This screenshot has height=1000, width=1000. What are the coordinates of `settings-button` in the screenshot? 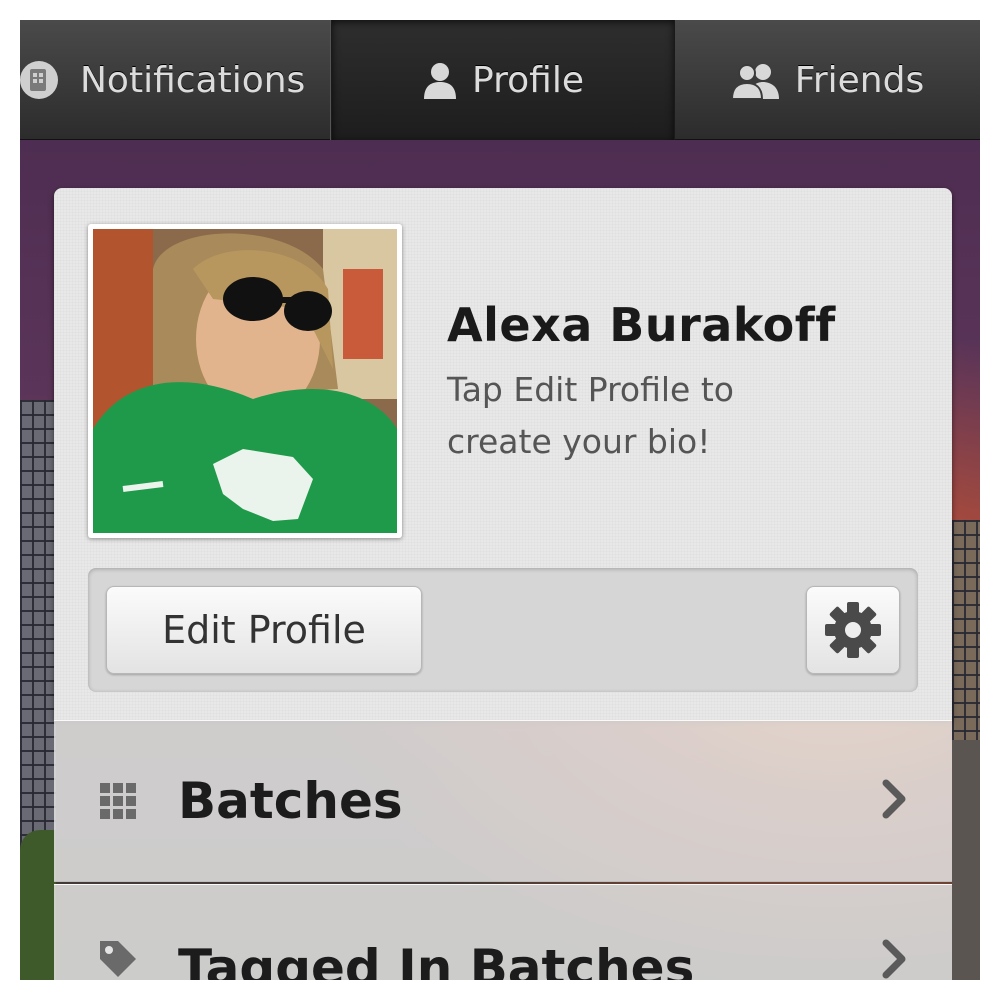 It's located at (853, 630).